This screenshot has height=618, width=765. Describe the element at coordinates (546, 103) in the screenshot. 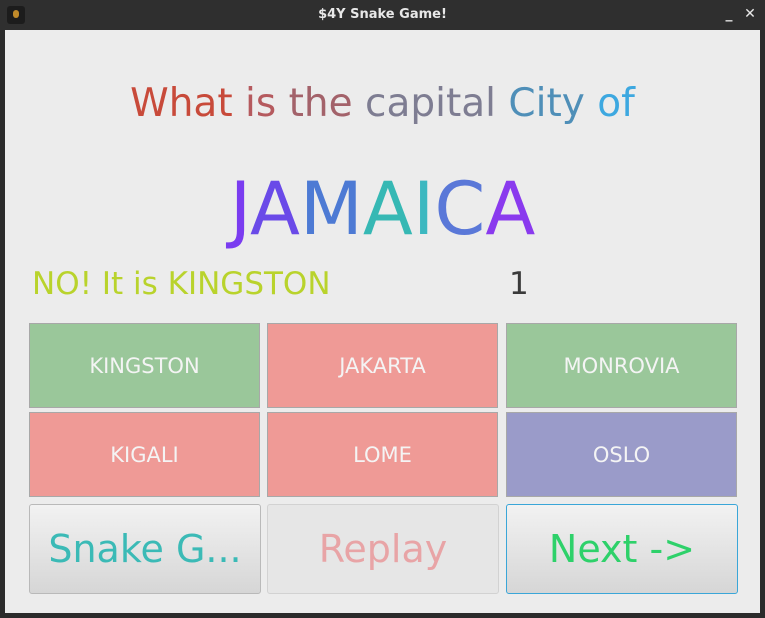

I see `question-word: City` at that location.